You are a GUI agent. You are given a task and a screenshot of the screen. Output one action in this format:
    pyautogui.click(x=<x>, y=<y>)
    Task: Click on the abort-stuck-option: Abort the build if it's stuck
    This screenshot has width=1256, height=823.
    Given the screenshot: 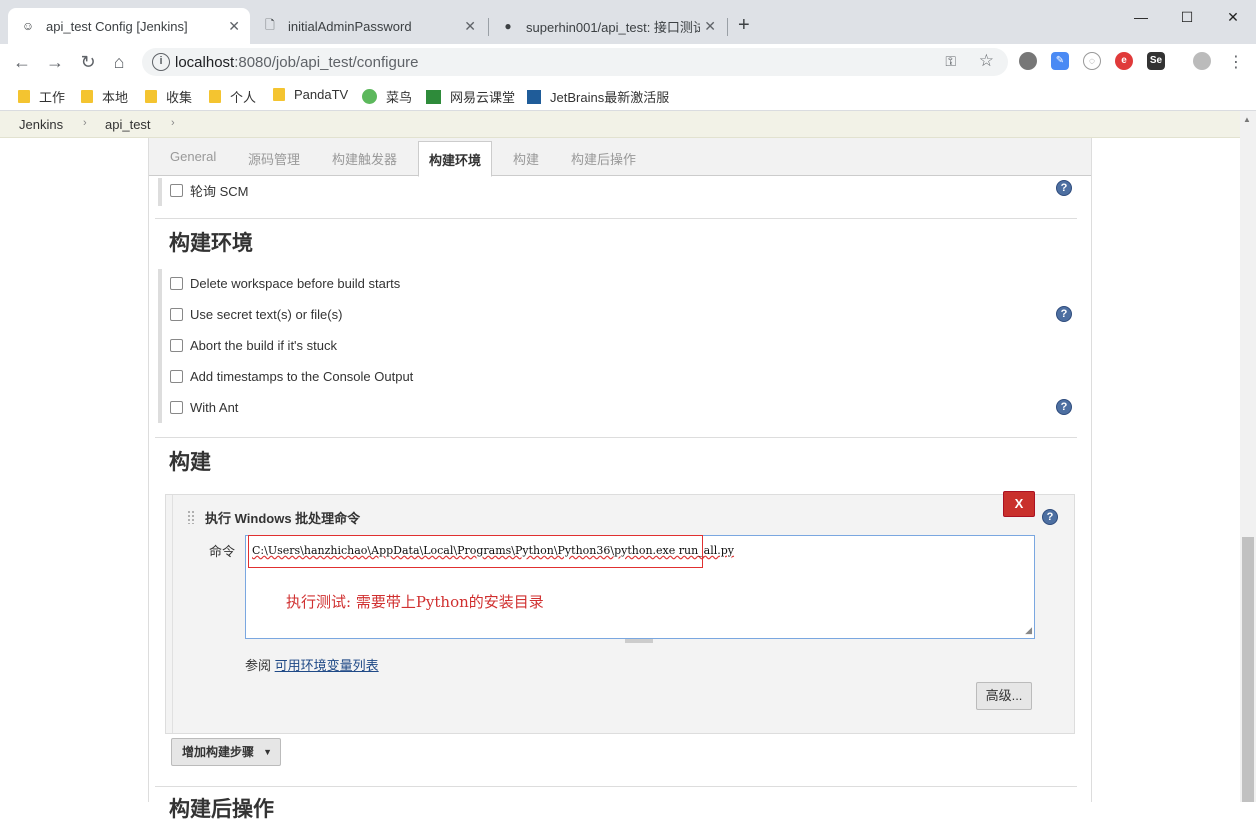 What is the action you would take?
    pyautogui.click(x=253, y=345)
    